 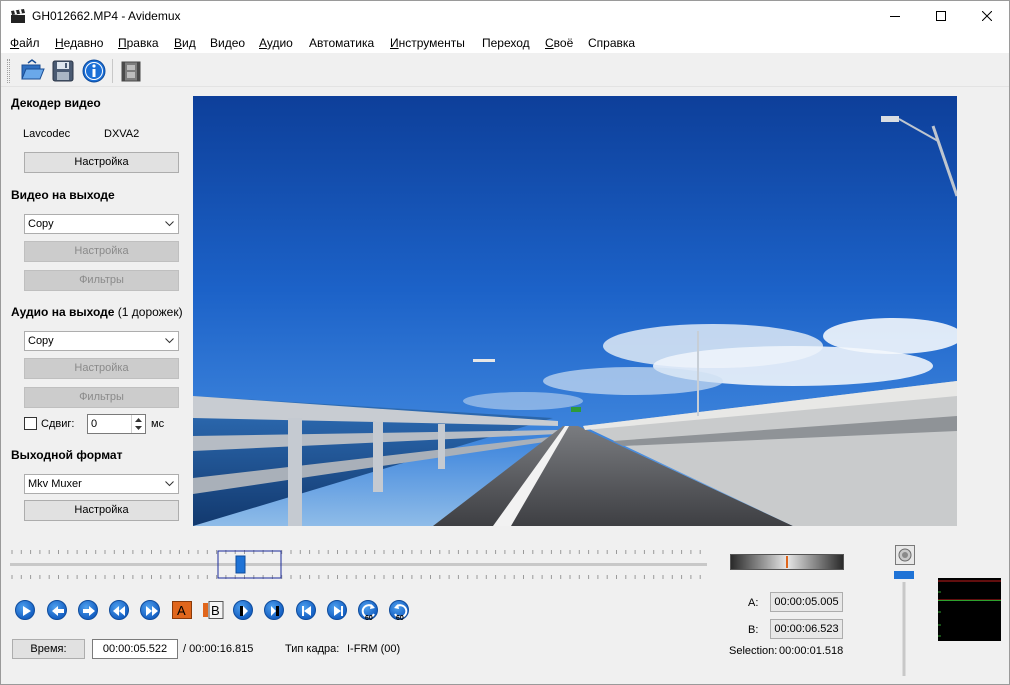 I want to click on close-icon, so click(x=987, y=16).